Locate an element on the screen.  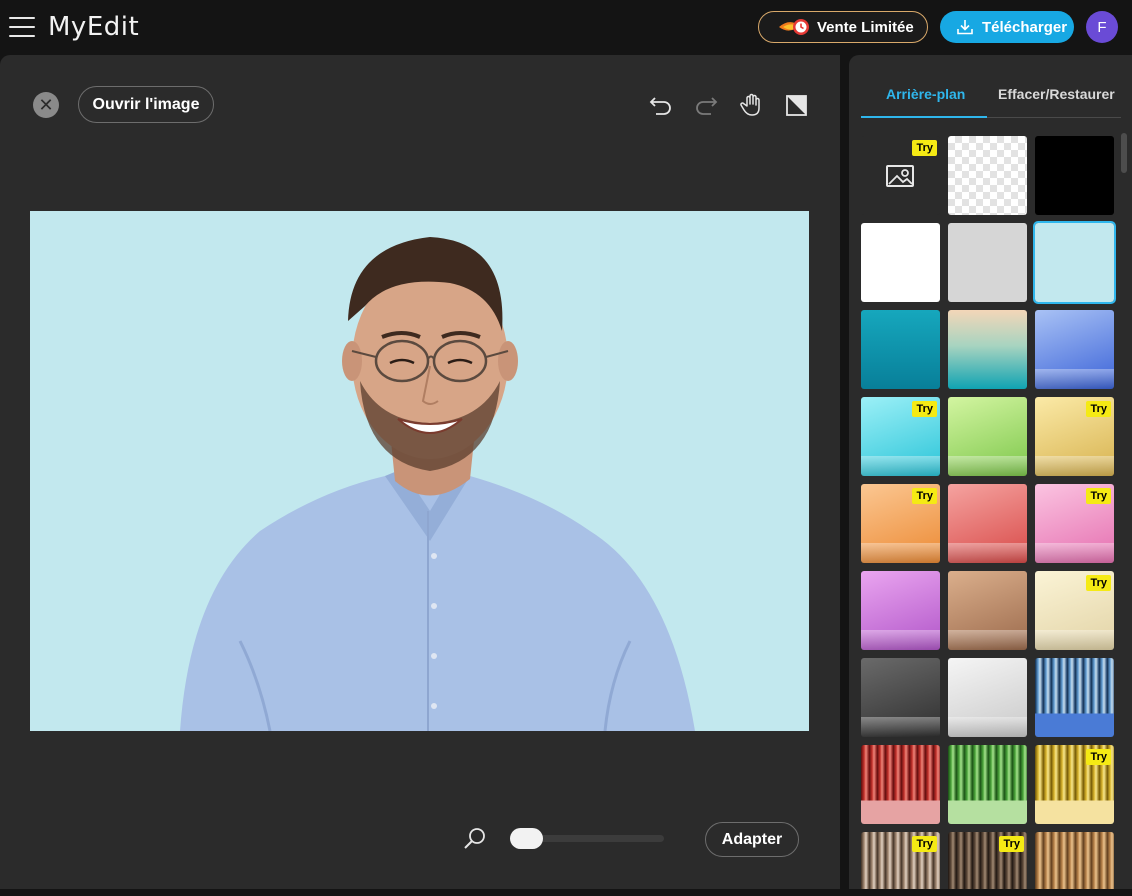
fit-button: Adapter is located at coordinates (752, 839).